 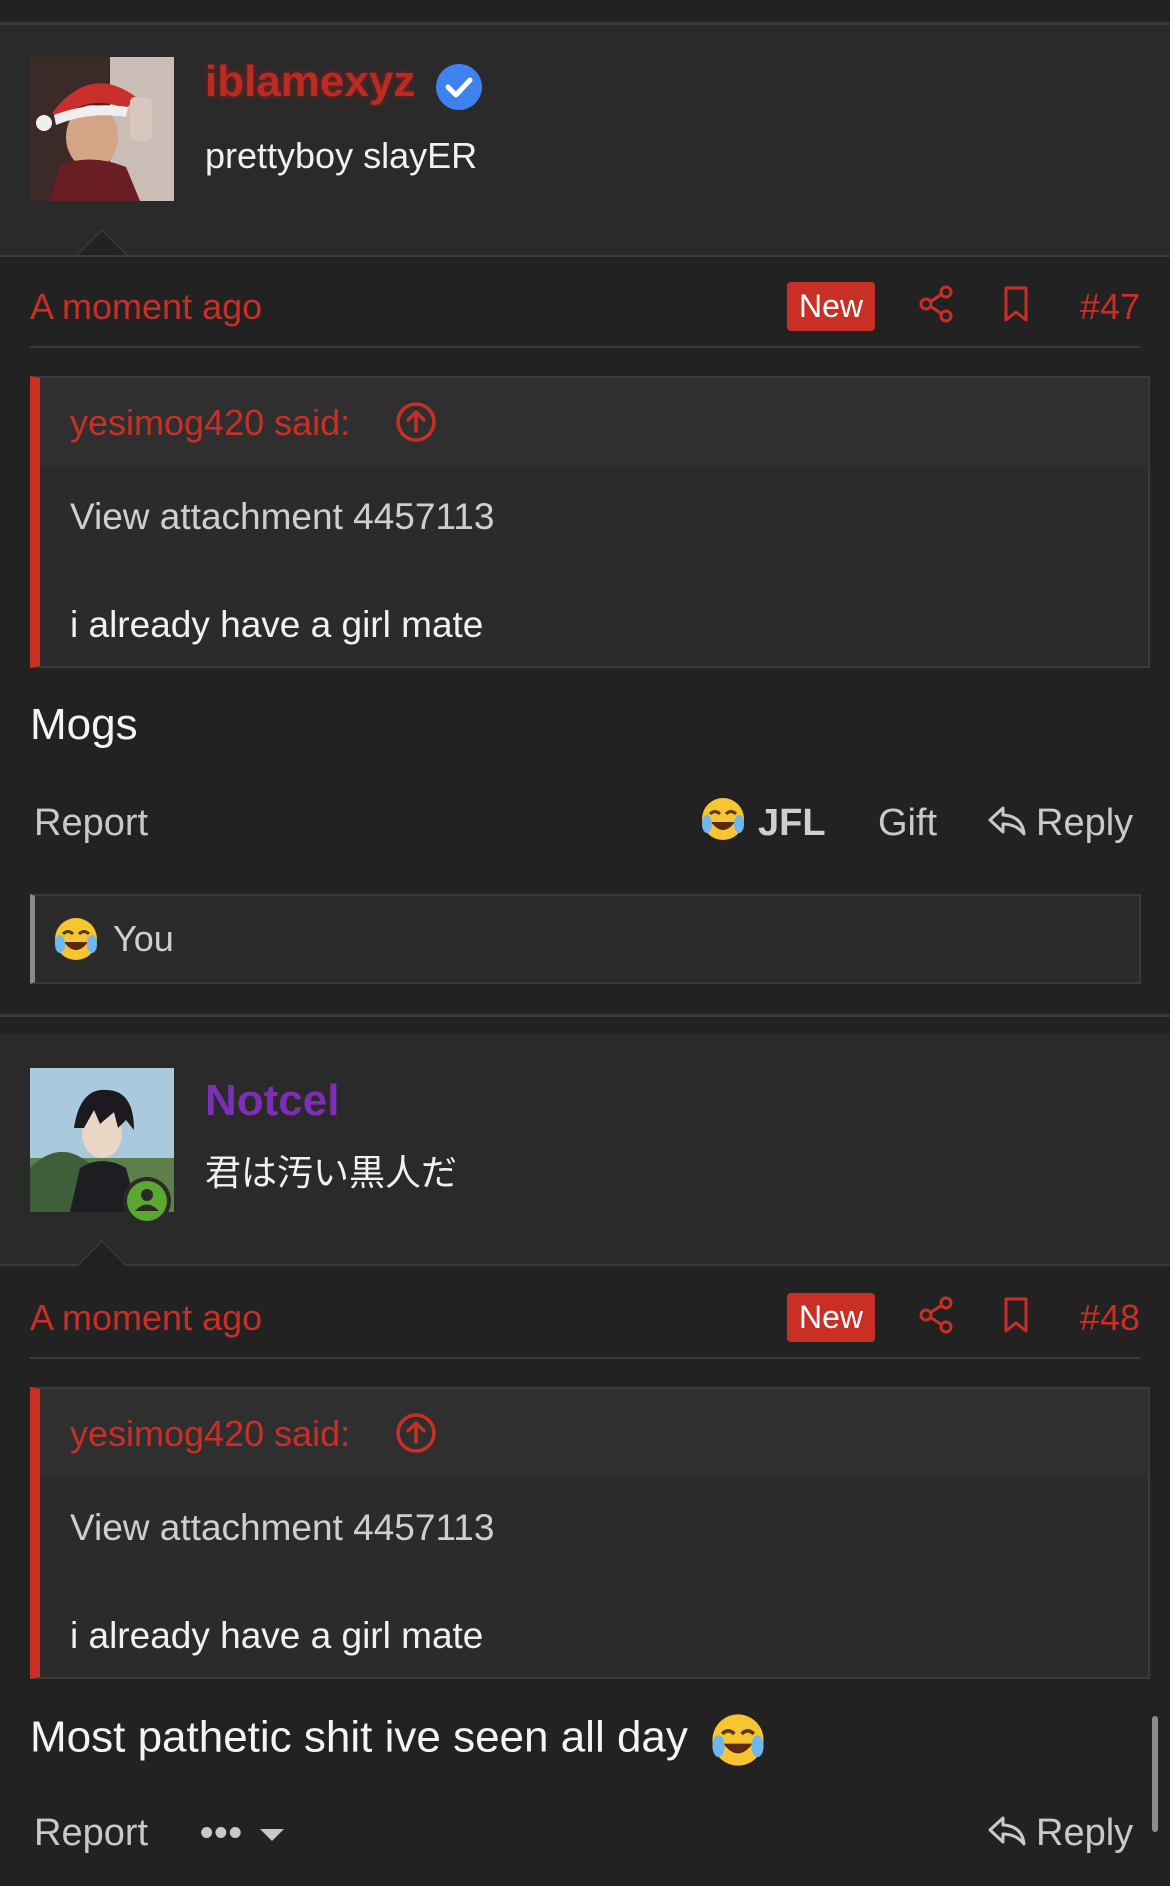 I want to click on username: iblamexyz, so click(x=310, y=82).